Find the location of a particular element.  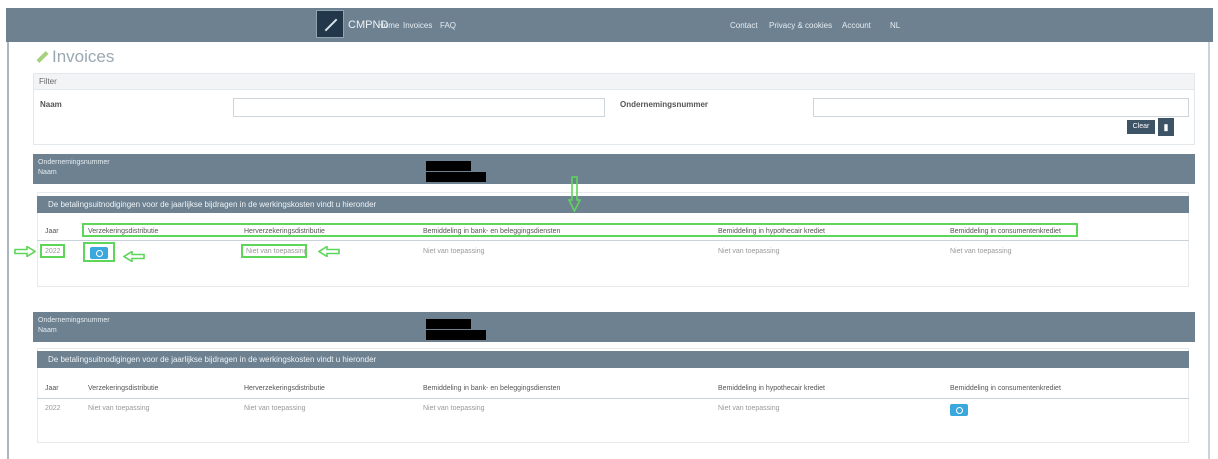

nav-link-home: Home is located at coordinates (388, 25).